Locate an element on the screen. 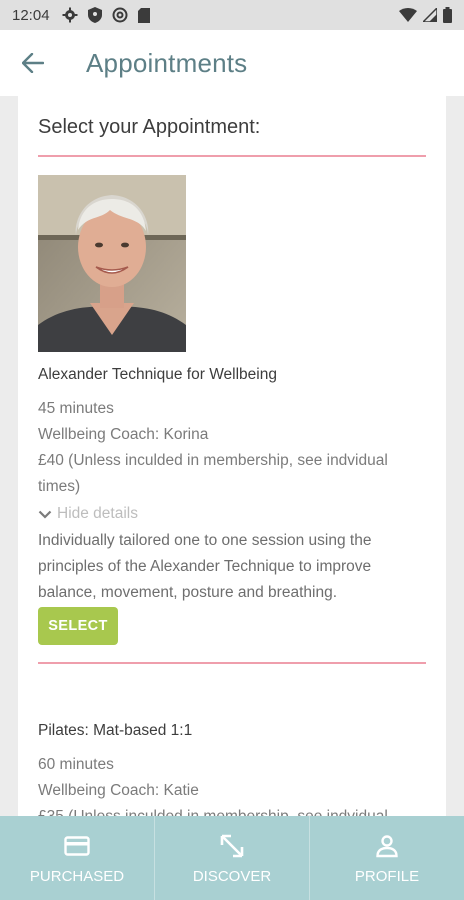  nav-discover: DISCOVER is located at coordinates (232, 858).